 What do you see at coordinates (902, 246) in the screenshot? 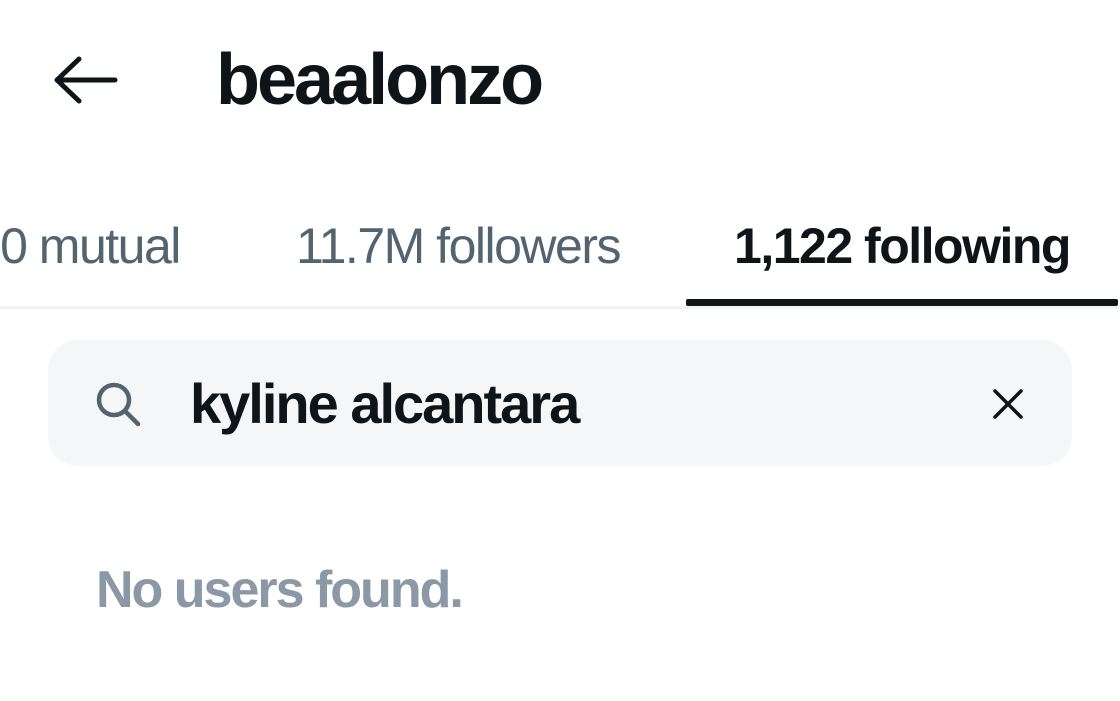
I see `tab-following: 1,122 following` at bounding box center [902, 246].